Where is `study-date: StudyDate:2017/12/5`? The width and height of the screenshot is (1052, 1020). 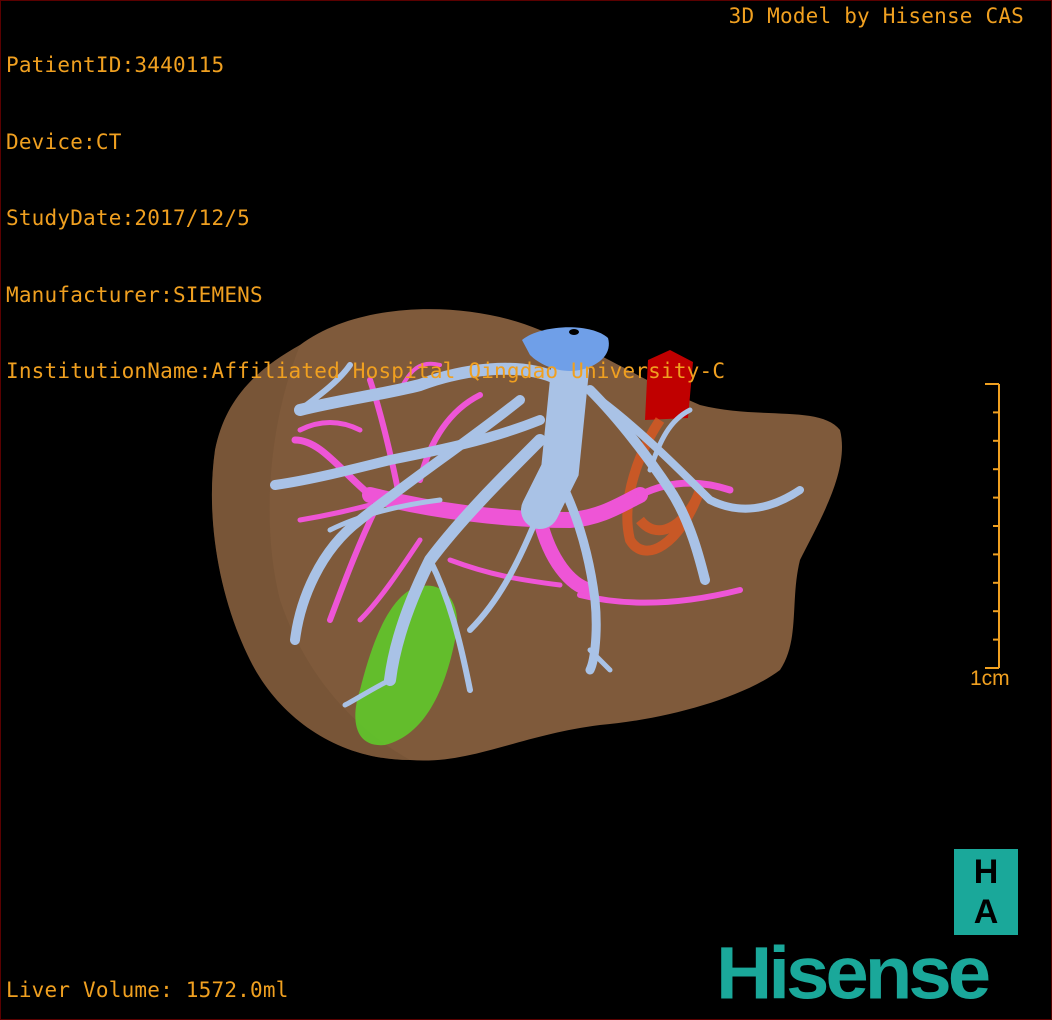
study-date: StudyDate:2017/12/5 is located at coordinates (128, 218).